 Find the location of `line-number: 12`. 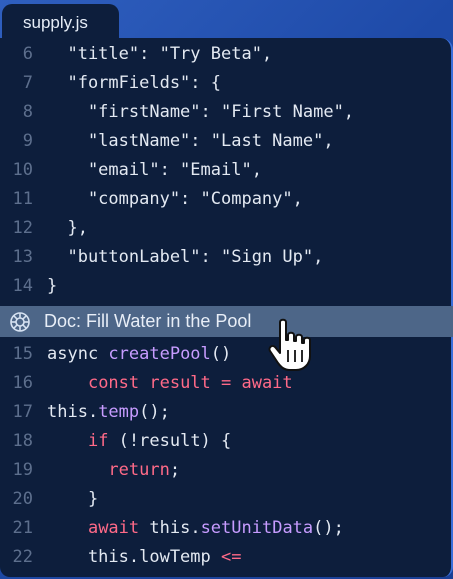

line-number: 12 is located at coordinates (22, 228).